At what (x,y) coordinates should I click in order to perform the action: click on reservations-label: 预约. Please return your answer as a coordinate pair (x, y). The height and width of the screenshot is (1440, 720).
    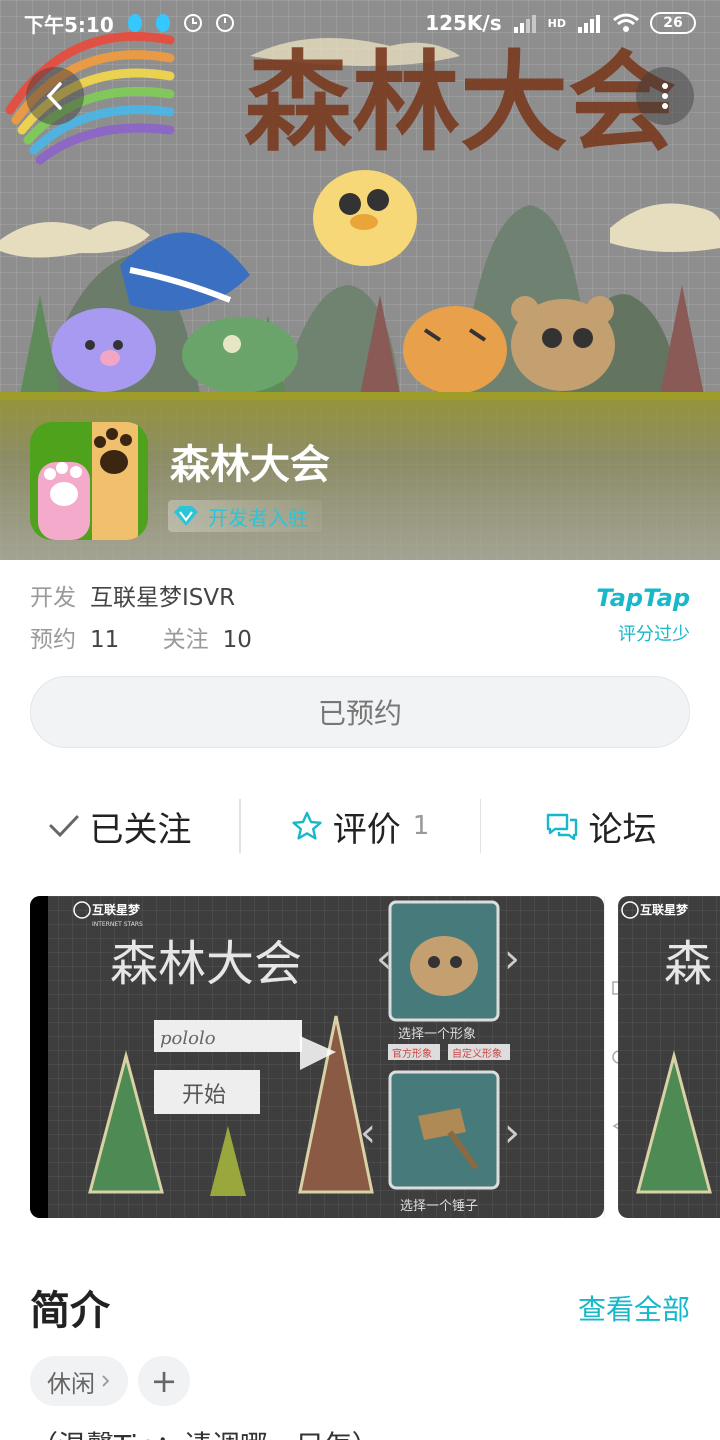
    Looking at the image, I should click on (53, 640).